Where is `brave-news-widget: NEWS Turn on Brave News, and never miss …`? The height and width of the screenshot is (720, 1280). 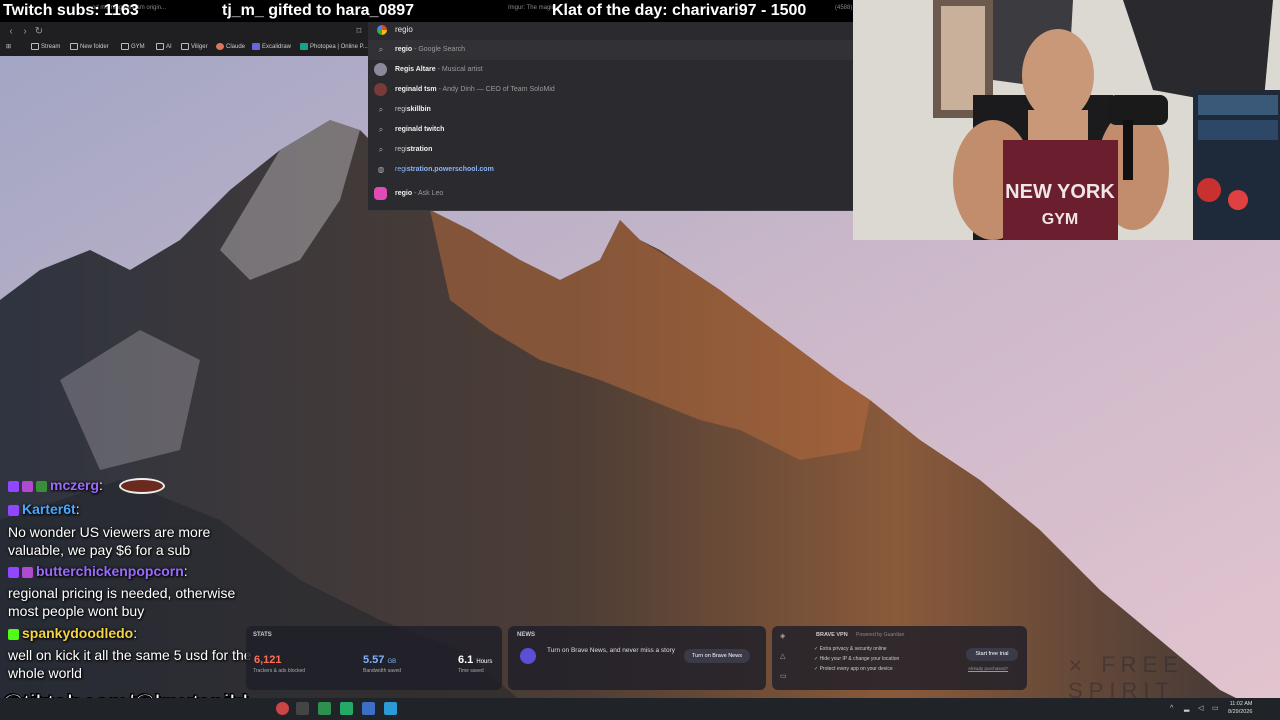 brave-news-widget: NEWS Turn on Brave News, and never miss … is located at coordinates (637, 658).